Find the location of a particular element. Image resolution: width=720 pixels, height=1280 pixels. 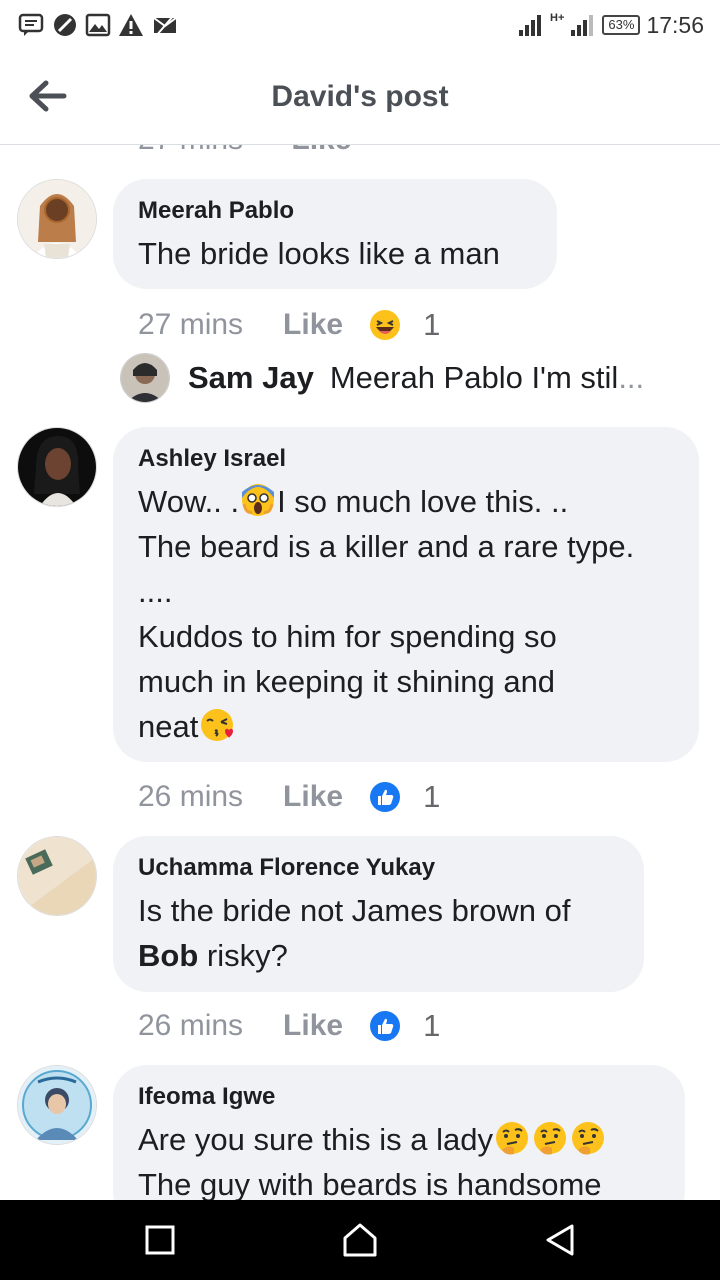

app-header: David's post is located at coordinates (360, 97).